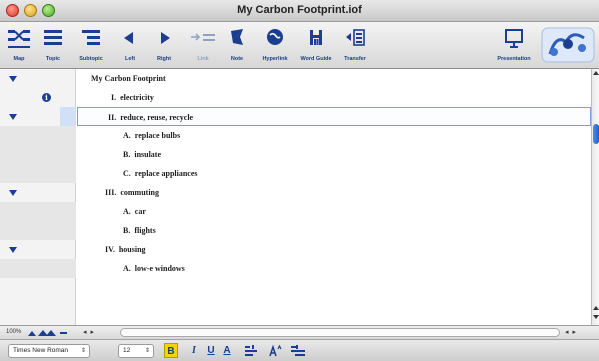 This screenshot has width=599, height=361. I want to click on outline-topic-row: IV. housing, so click(334, 249).